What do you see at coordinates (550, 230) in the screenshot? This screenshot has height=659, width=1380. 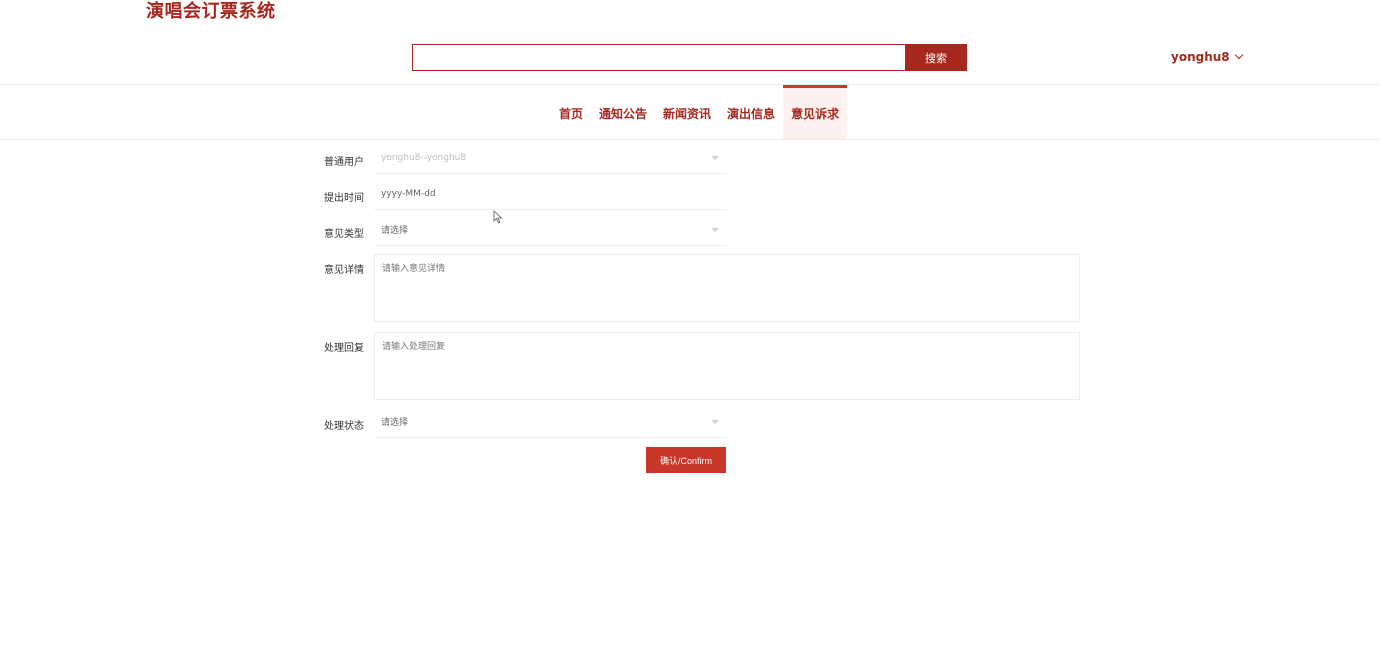 I see `type-select: 请选择` at bounding box center [550, 230].